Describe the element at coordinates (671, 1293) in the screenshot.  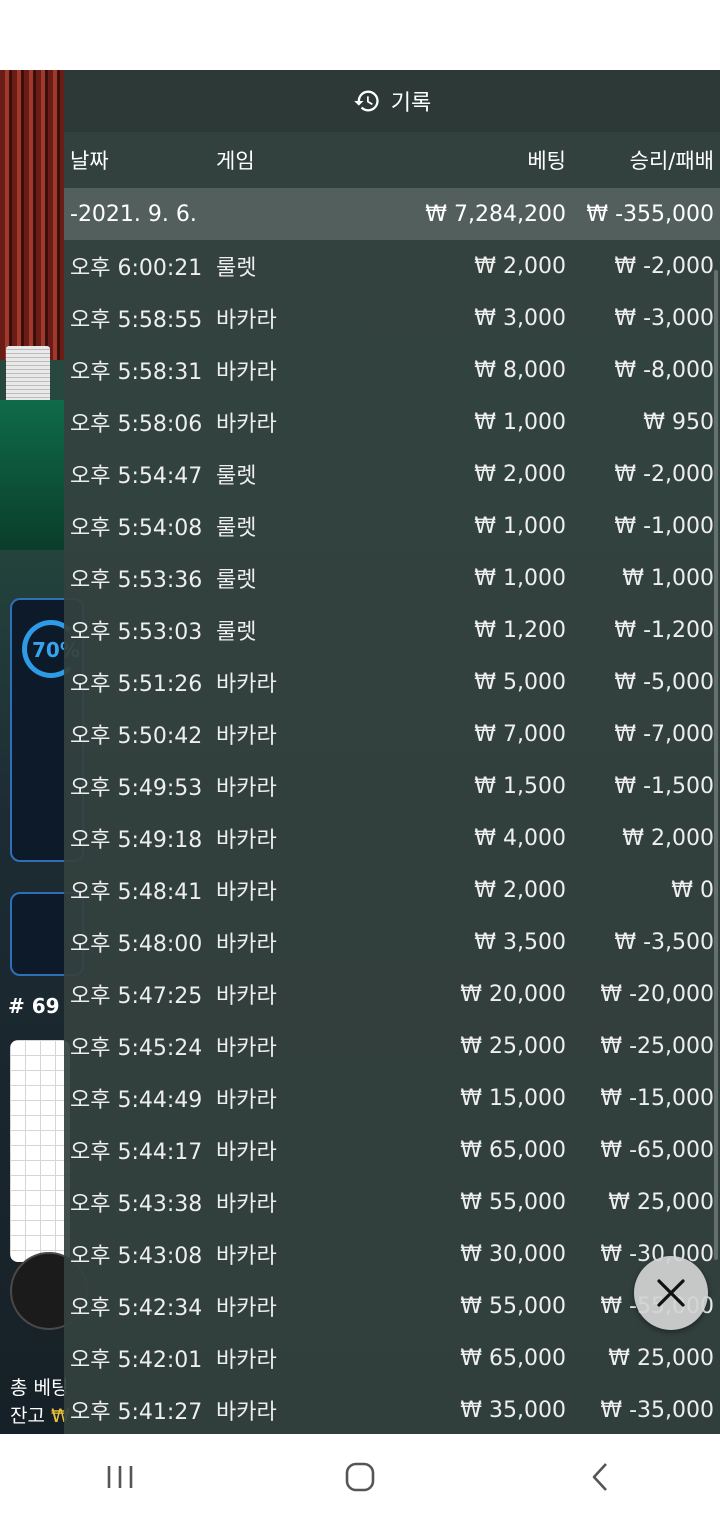
I see `close-button` at that location.